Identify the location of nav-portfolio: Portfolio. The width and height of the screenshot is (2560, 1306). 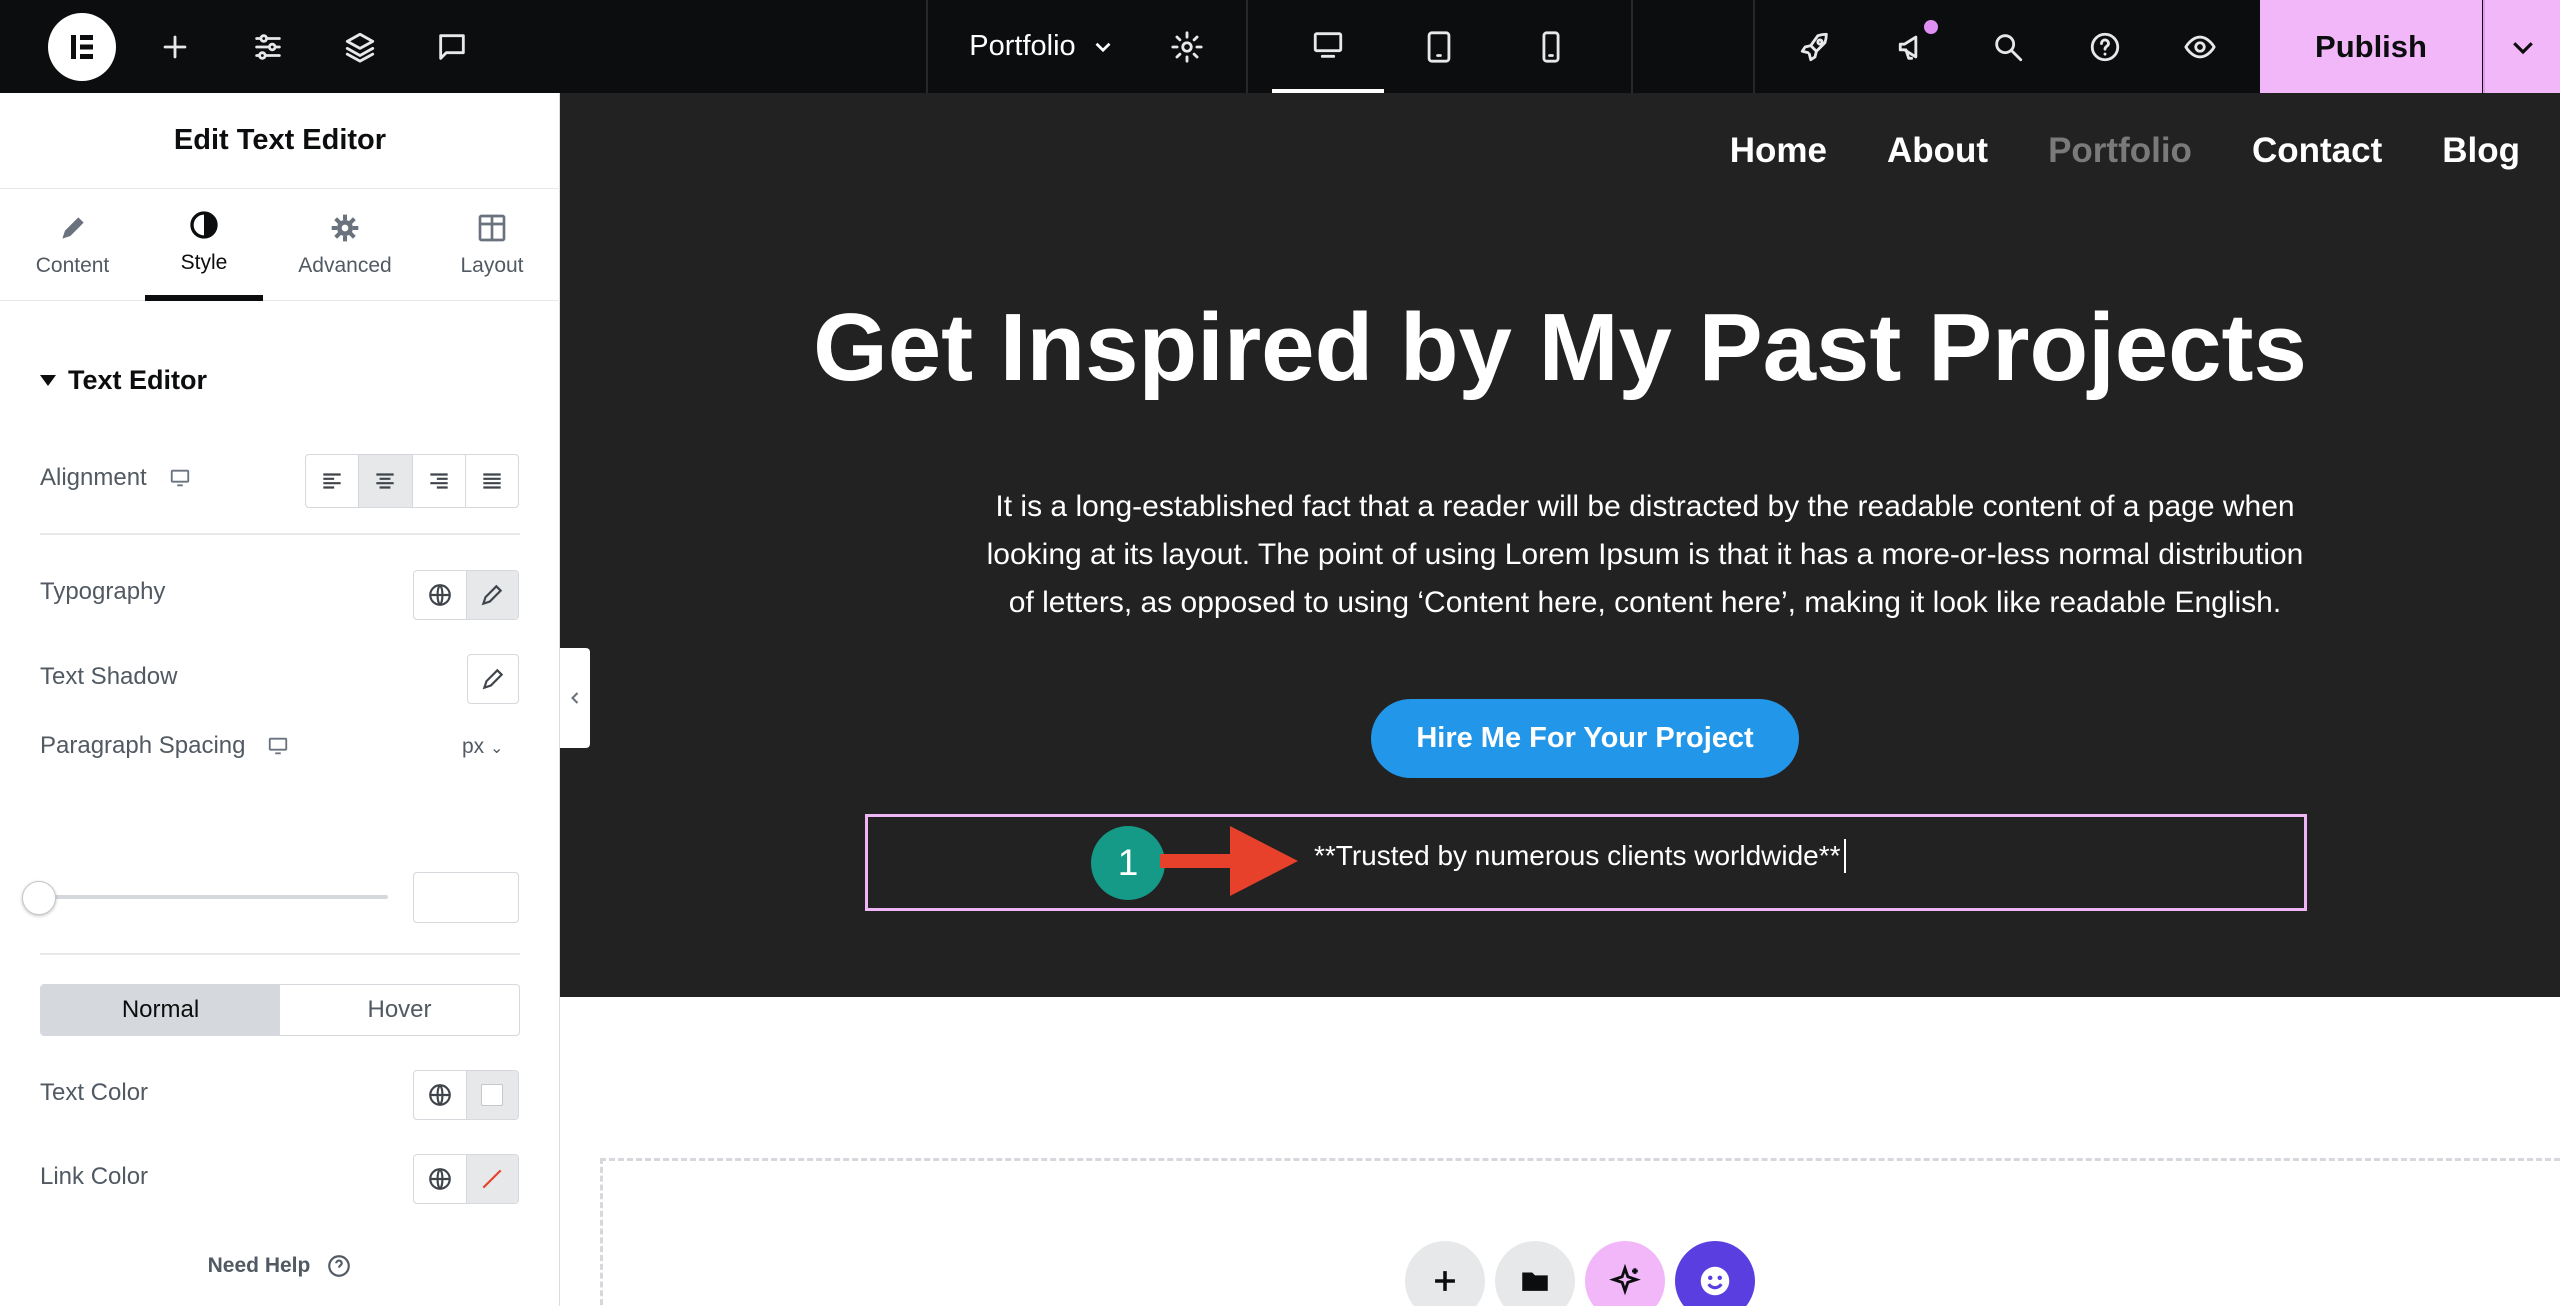
(2120, 151).